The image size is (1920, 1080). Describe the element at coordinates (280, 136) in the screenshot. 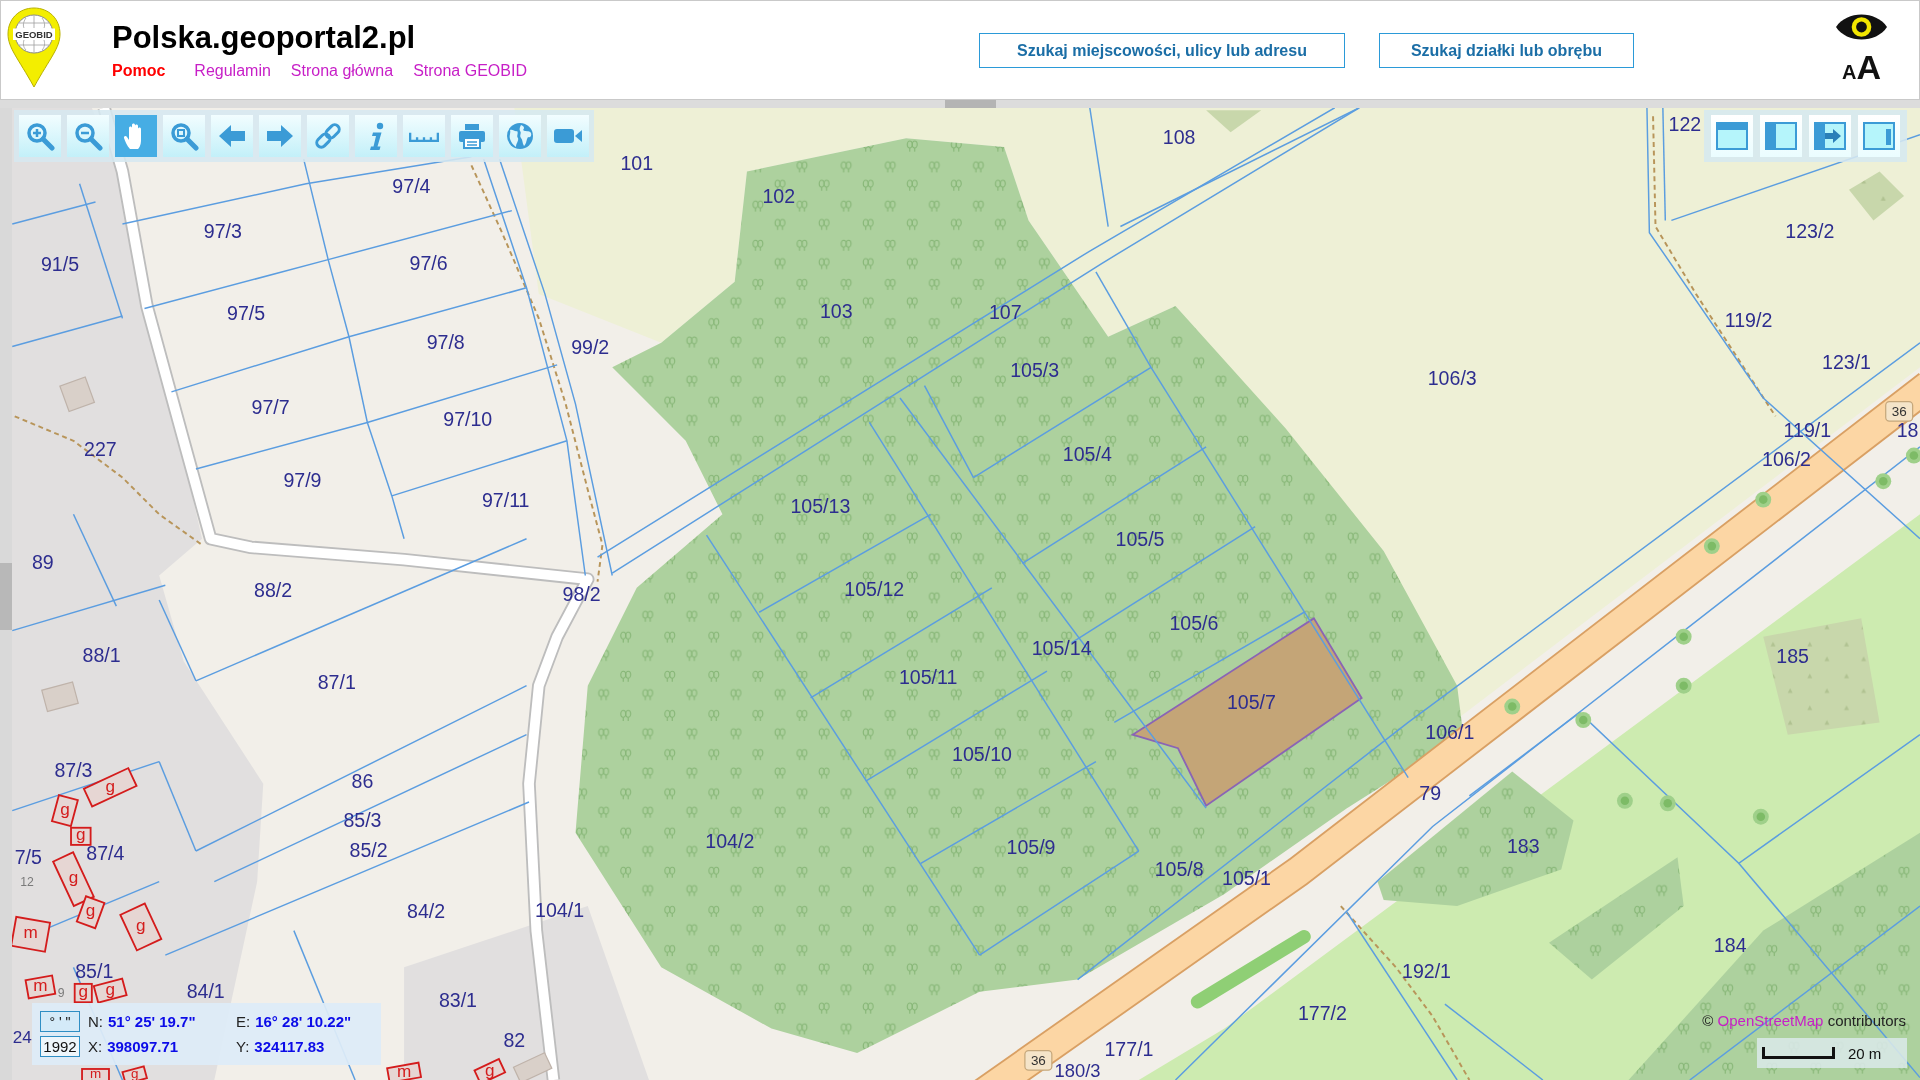

I see `forward-tool-button` at that location.